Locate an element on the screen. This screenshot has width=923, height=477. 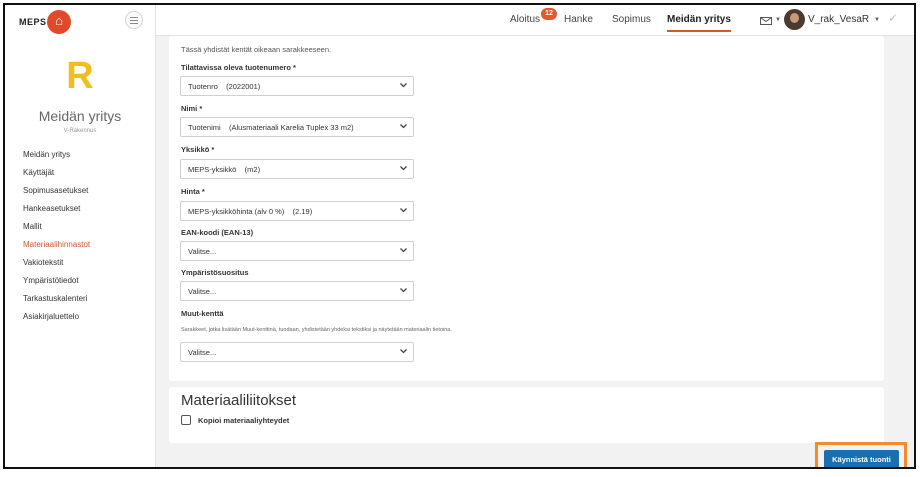
field-label-name: Nimi * is located at coordinates (192, 108).